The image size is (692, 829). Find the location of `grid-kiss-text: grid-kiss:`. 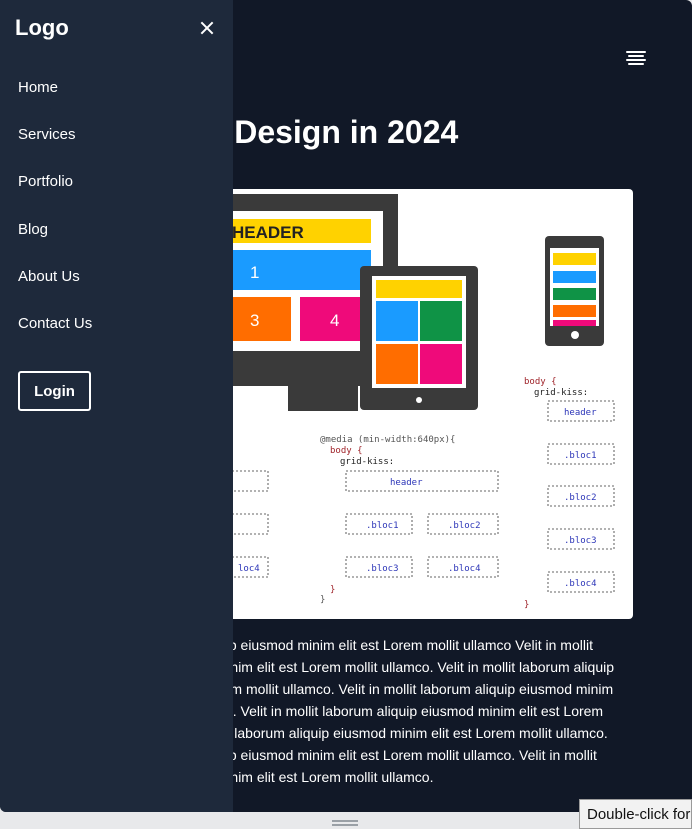

grid-kiss-text: grid-kiss: is located at coordinates (367, 462).